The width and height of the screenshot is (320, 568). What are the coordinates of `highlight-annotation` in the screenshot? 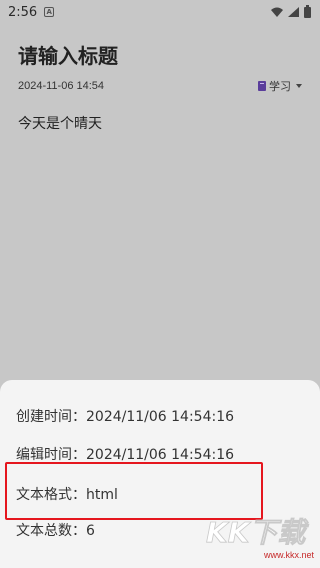 It's located at (134, 491).